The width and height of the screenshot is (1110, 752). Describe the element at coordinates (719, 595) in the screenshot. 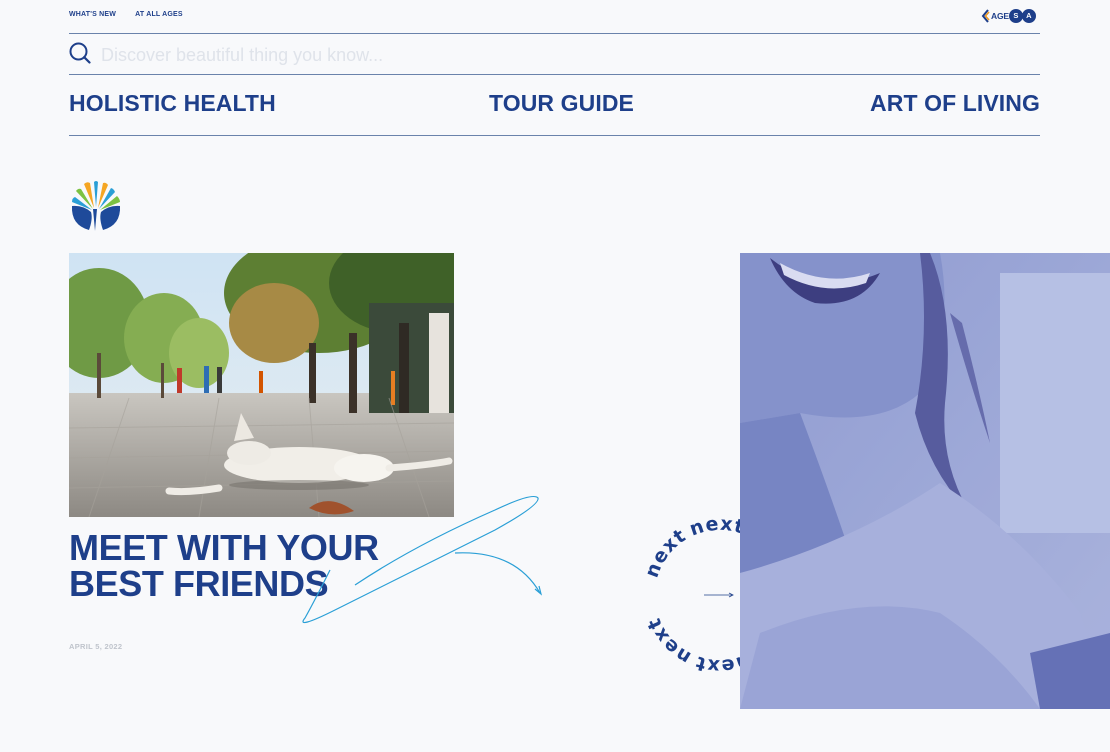

I see `right-arrow-icon` at that location.